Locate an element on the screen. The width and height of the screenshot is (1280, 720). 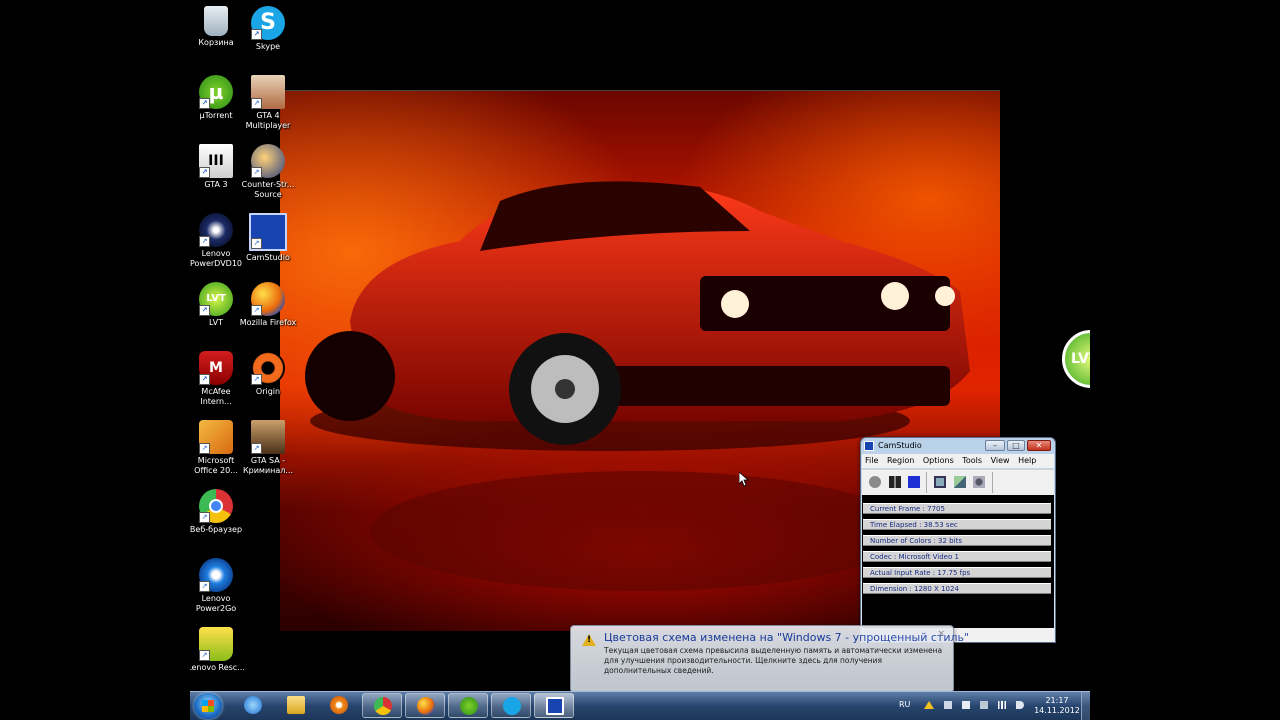
desktop-icon-chrome: ↗ Веб-браузер is located at coordinates (218, 512).